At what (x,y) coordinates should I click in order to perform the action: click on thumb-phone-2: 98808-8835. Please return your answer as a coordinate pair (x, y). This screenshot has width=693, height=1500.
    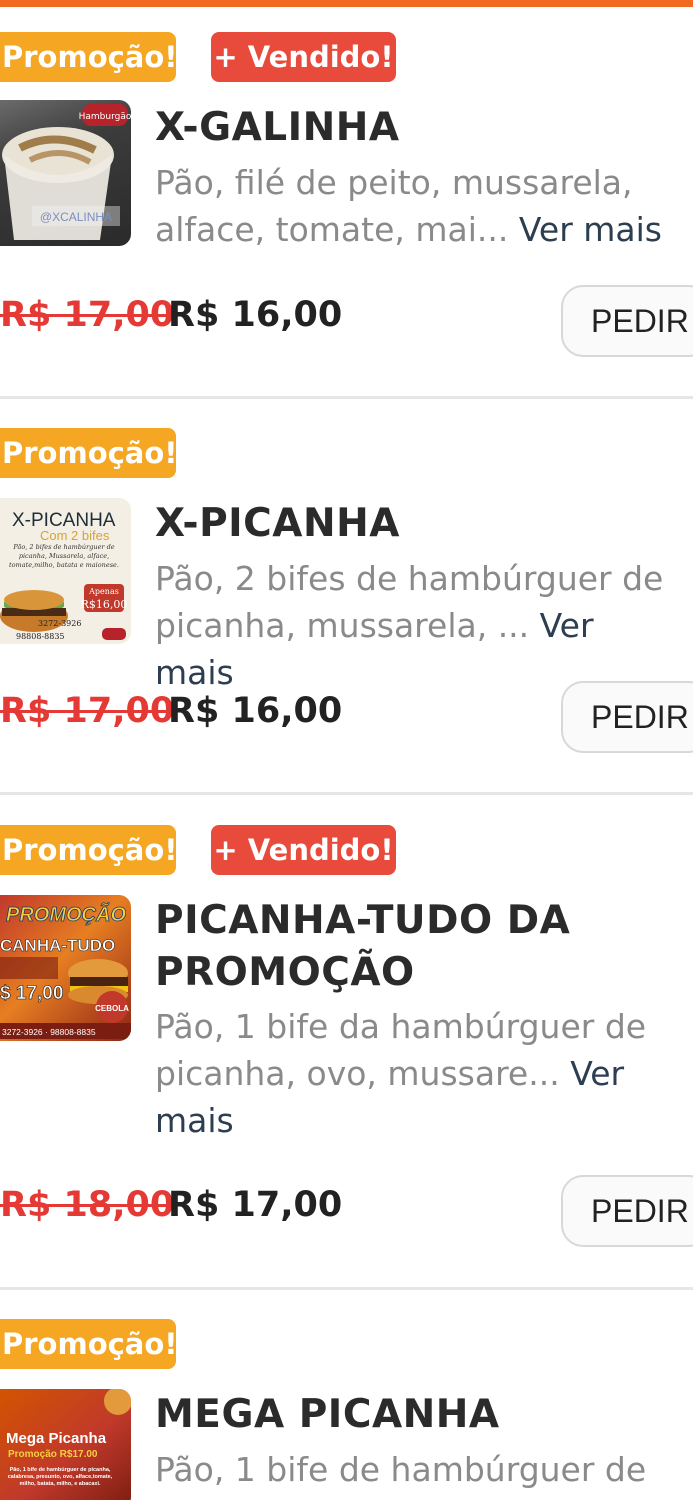
    Looking at the image, I should click on (40, 636).